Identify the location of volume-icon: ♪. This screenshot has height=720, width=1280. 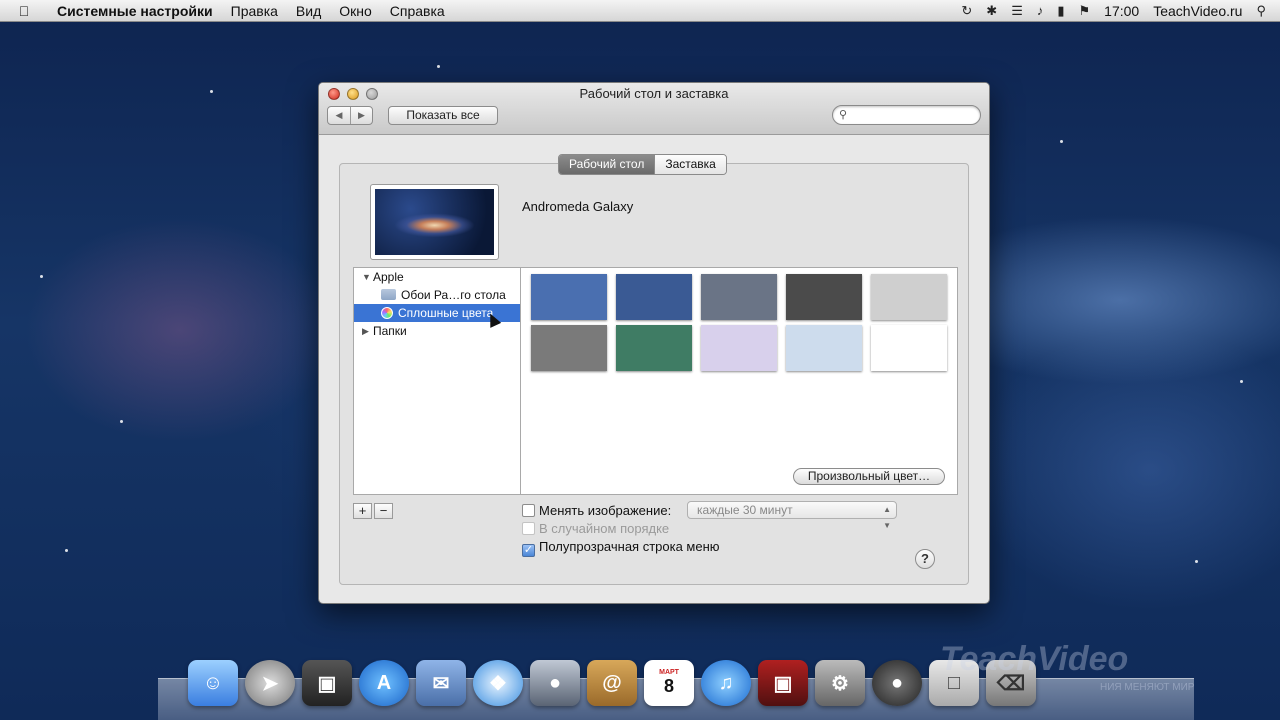
(1040, 10).